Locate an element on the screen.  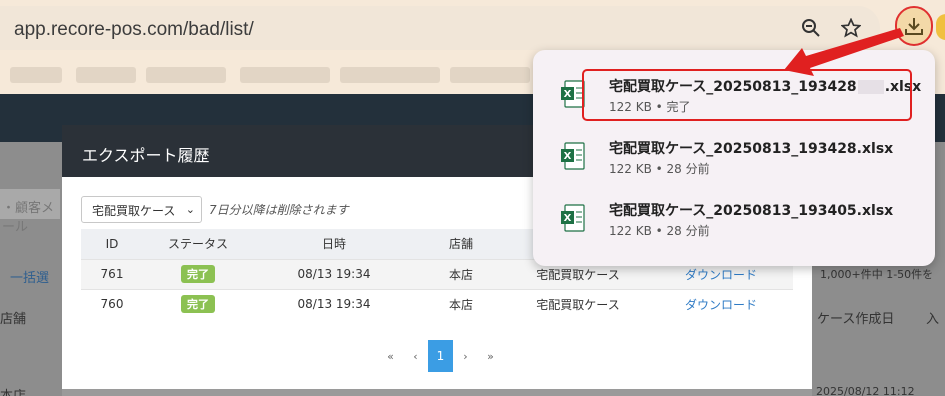
id-cell: 760 is located at coordinates (112, 303).